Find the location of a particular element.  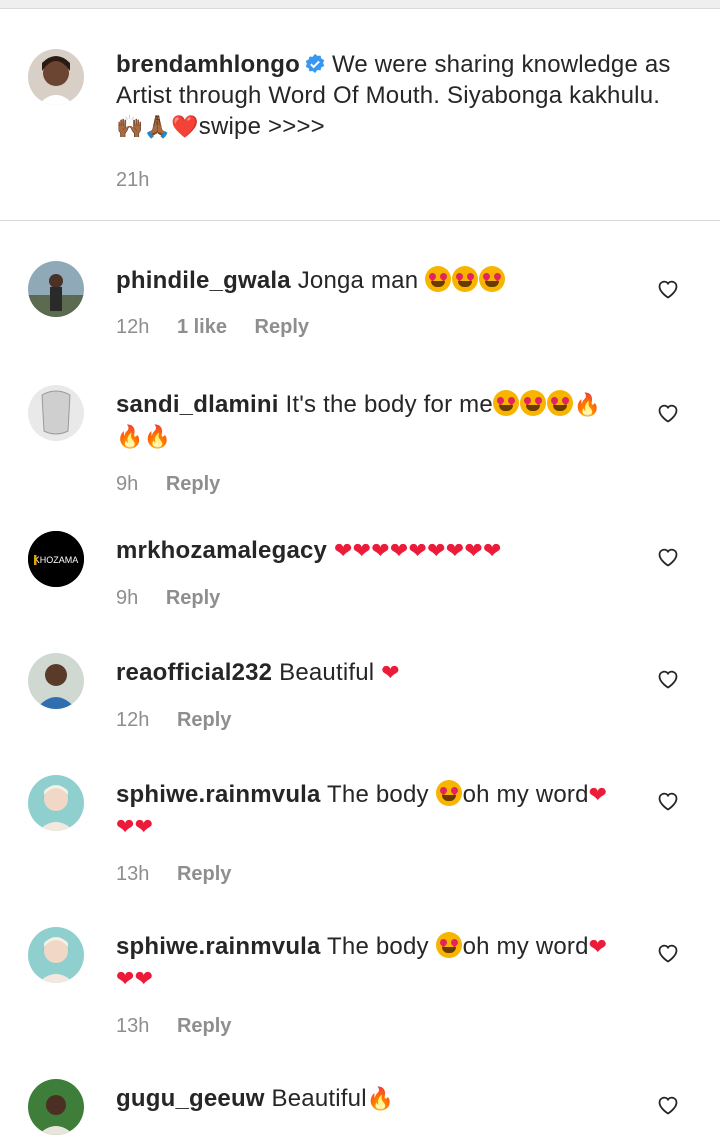

comment-text: Jonga man is located at coordinates (358, 280).